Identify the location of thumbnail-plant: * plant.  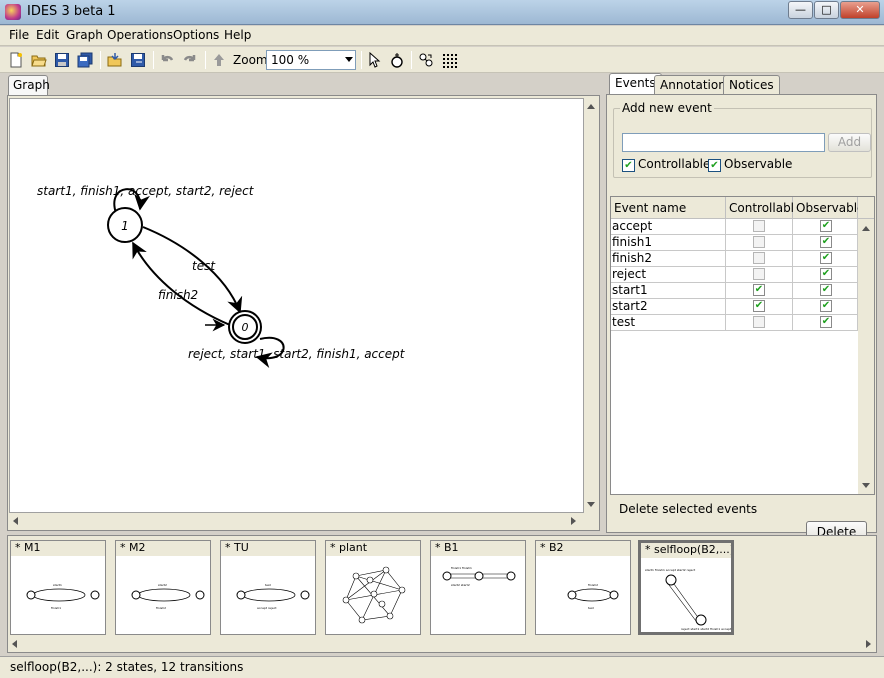
(373, 587).